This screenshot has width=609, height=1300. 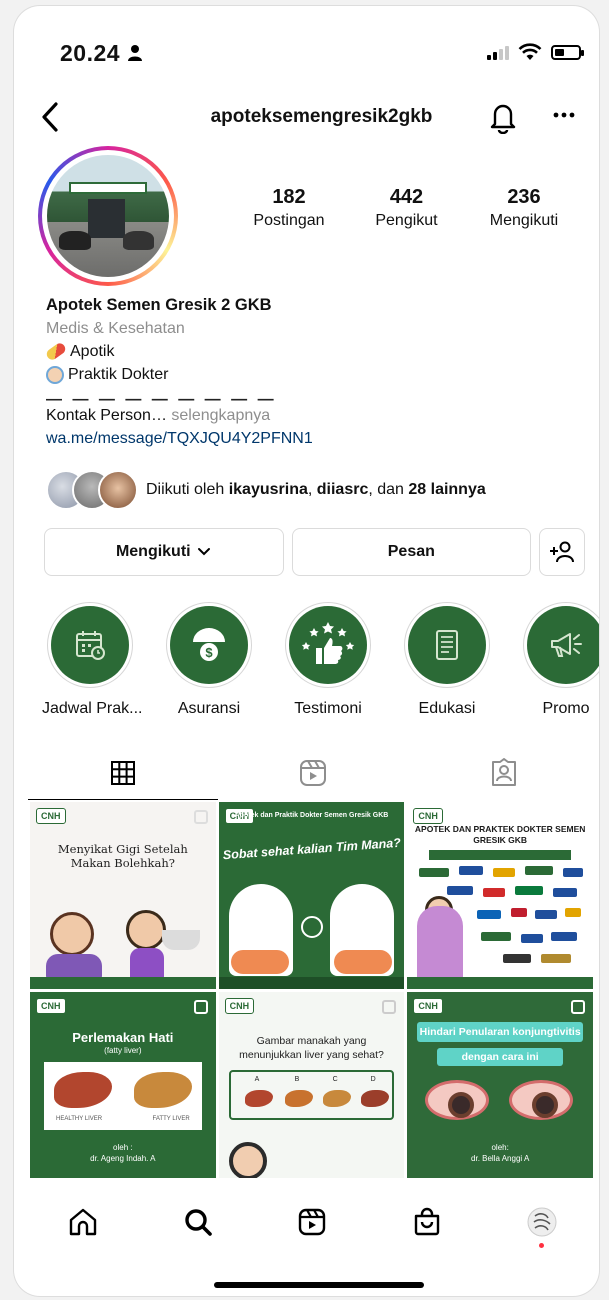 I want to click on doctor-emoji-icon, so click(x=55, y=374).